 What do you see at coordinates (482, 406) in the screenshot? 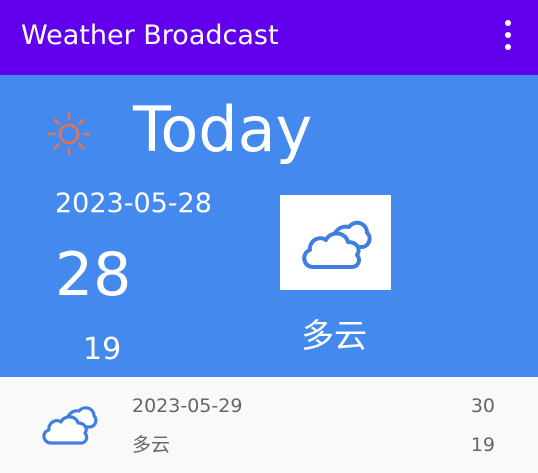
I see `forecast-high-temp: 30` at bounding box center [482, 406].